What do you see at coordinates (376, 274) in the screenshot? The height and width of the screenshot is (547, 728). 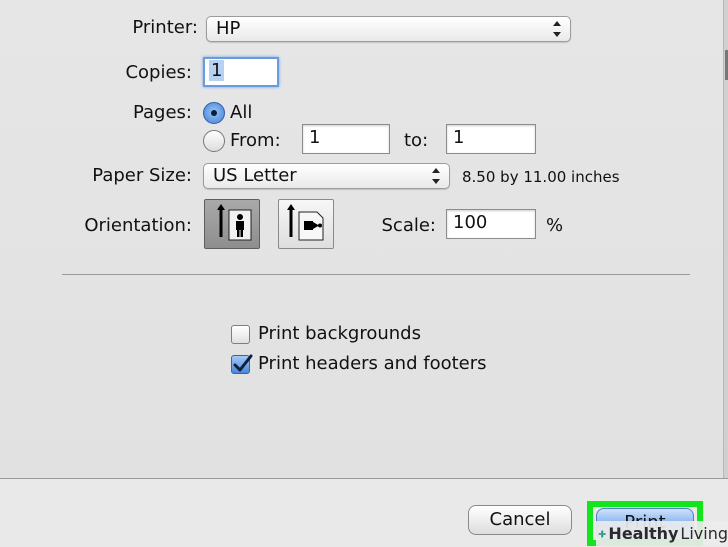 I see `section-divider` at bounding box center [376, 274].